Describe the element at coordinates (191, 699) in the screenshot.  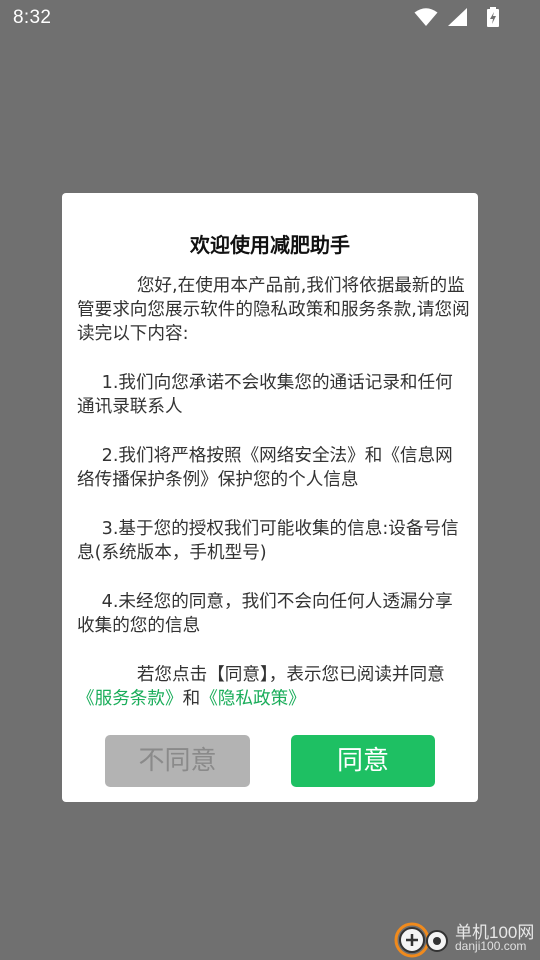
I see `consent-and: 和` at that location.